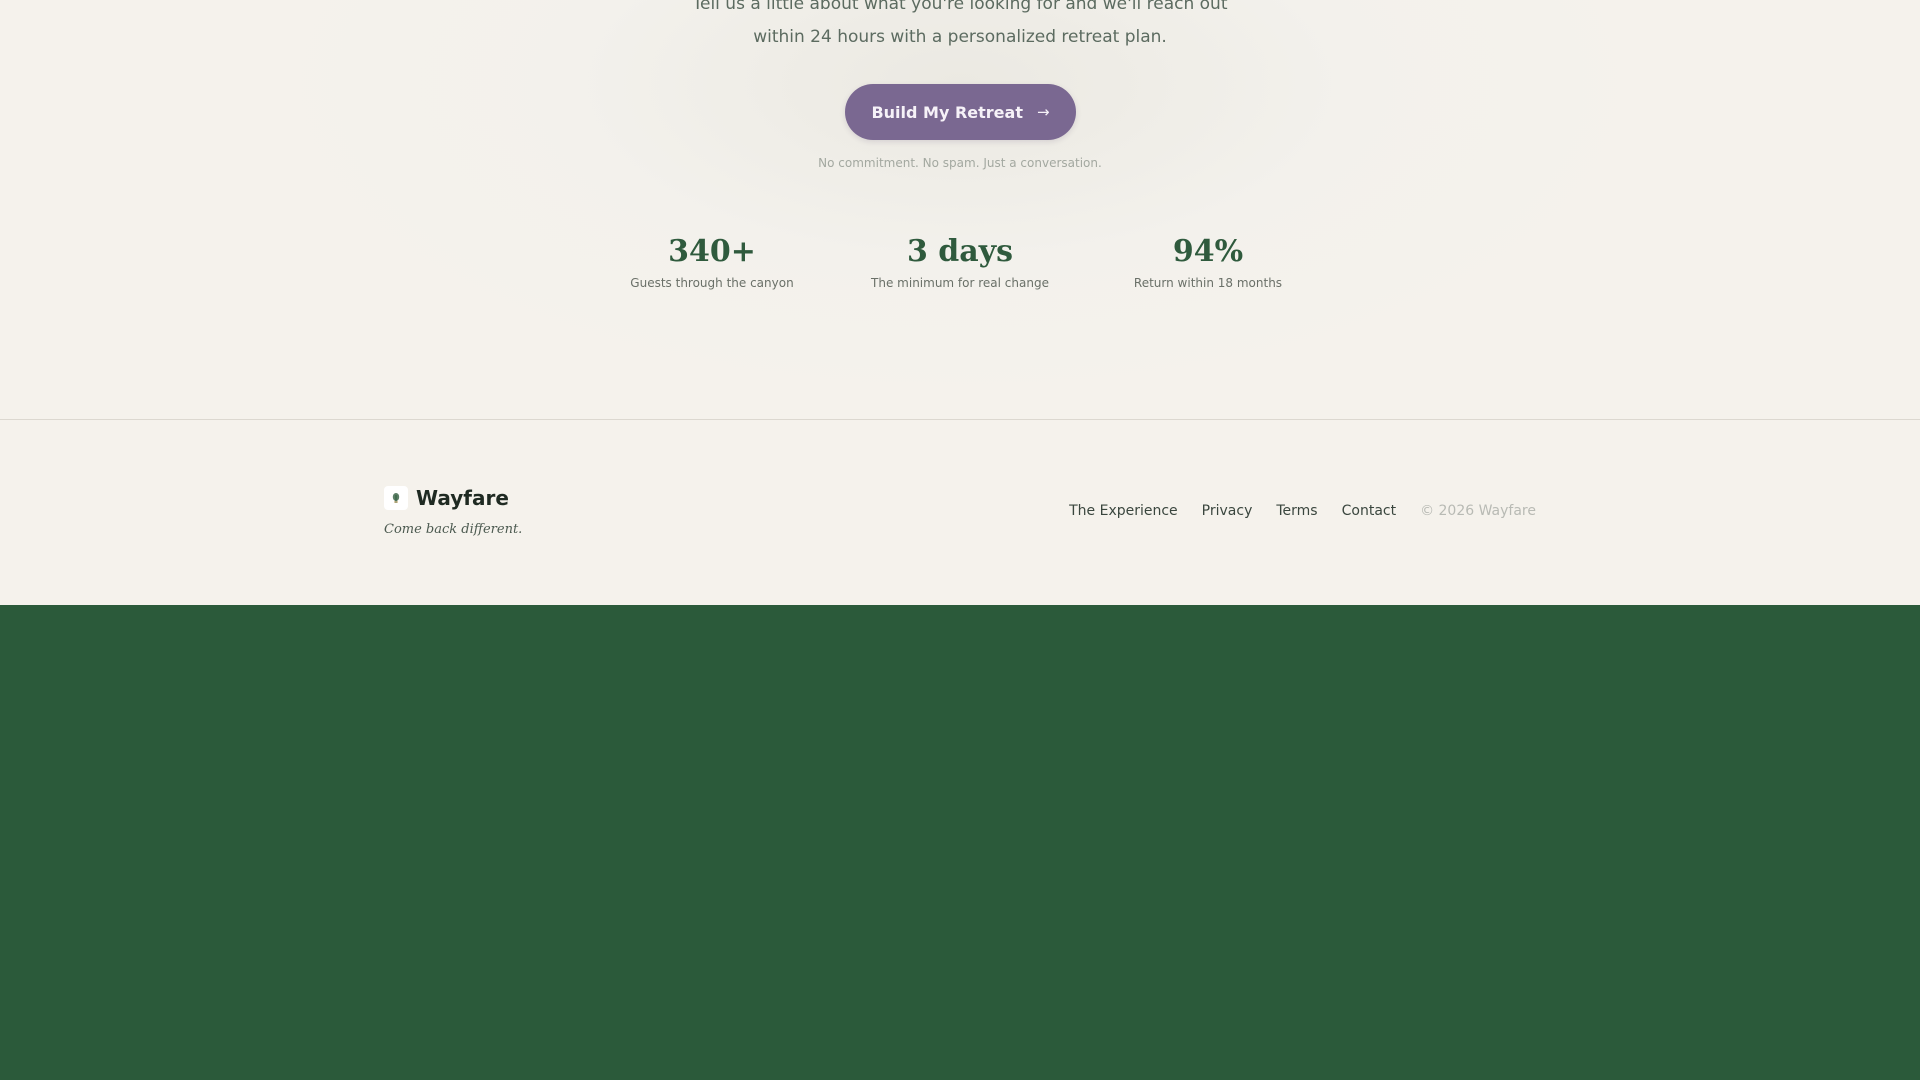 The image size is (1920, 1080). Describe the element at coordinates (453, 529) in the screenshot. I see `footer-tagline: Come back different.` at that location.